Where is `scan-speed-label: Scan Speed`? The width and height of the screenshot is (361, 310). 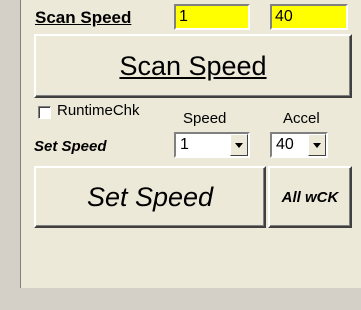 scan-speed-label: Scan Speed is located at coordinates (83, 17).